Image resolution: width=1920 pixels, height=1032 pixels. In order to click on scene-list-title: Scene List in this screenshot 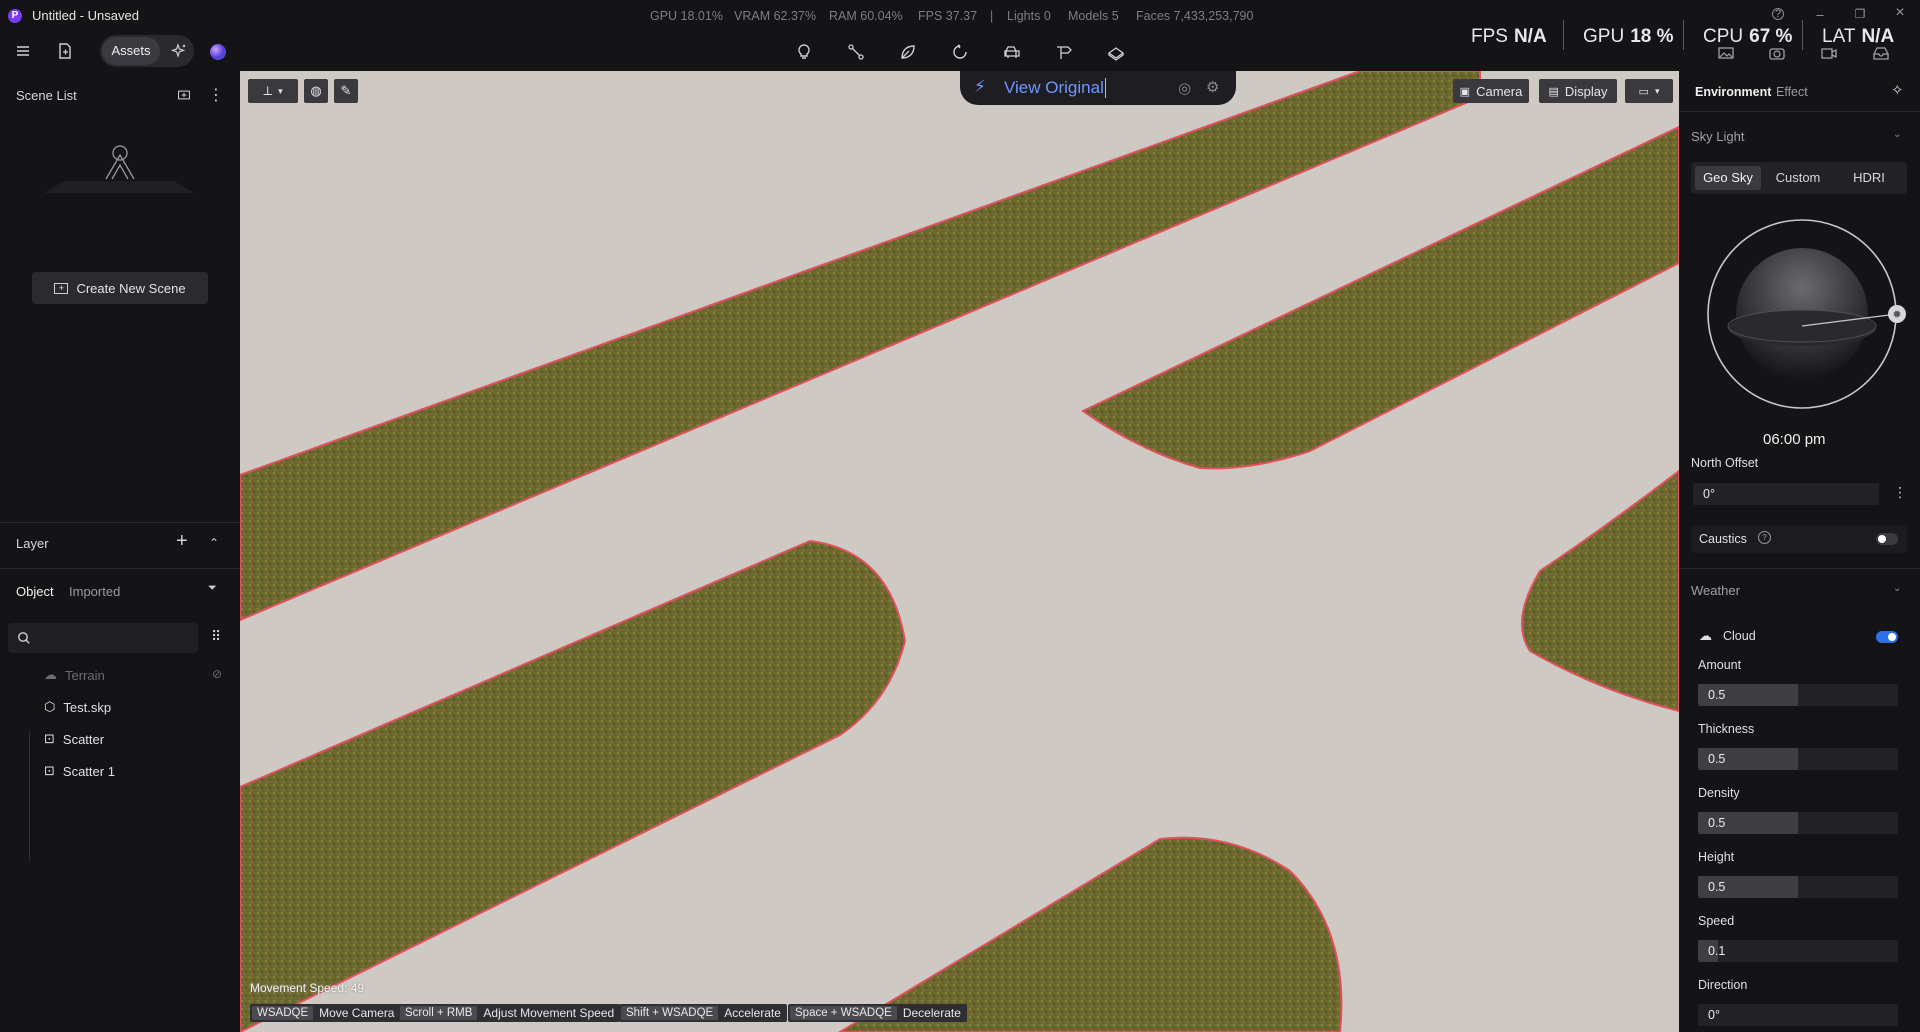, I will do `click(46, 95)`.